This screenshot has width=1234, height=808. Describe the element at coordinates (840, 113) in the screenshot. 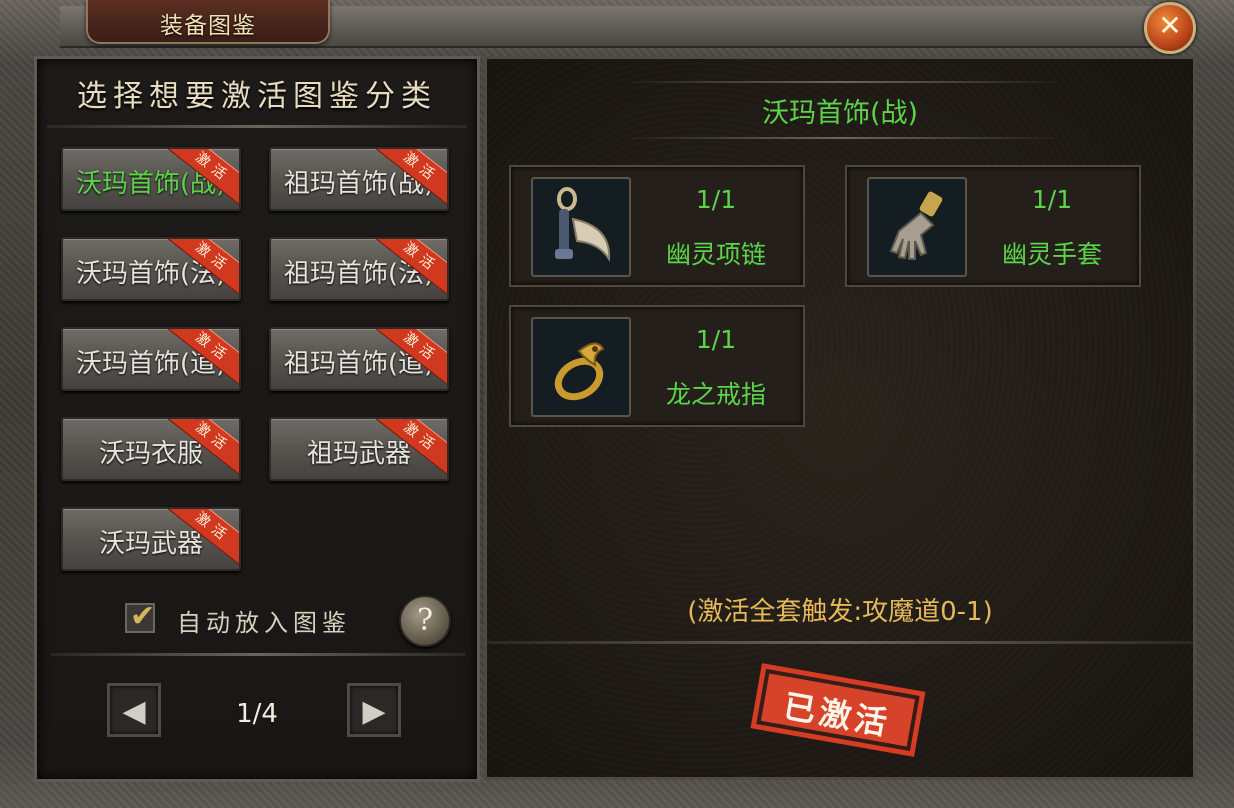

I see `set-title: 沃玛首饰(战)` at that location.